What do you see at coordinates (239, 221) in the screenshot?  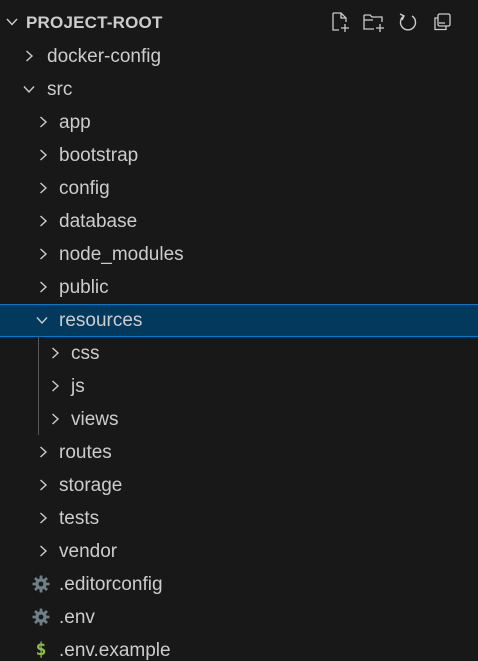 I see `tree-item-database: database` at bounding box center [239, 221].